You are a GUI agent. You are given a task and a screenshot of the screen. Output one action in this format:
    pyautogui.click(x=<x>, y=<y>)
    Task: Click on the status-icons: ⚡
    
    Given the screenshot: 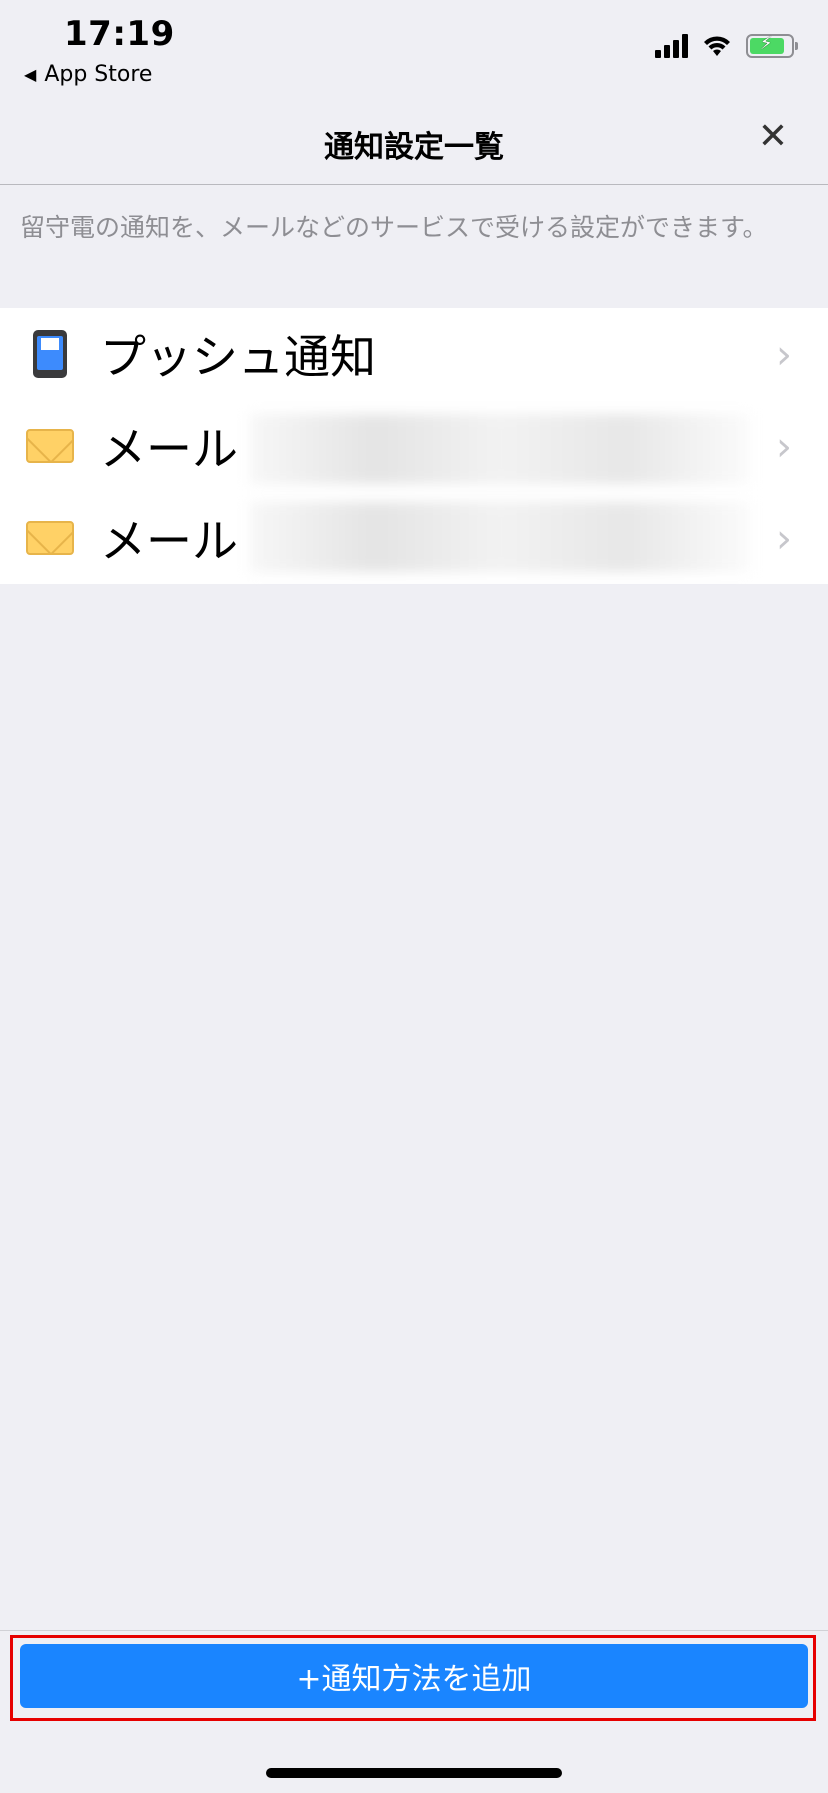 What is the action you would take?
    pyautogui.click(x=726, y=45)
    